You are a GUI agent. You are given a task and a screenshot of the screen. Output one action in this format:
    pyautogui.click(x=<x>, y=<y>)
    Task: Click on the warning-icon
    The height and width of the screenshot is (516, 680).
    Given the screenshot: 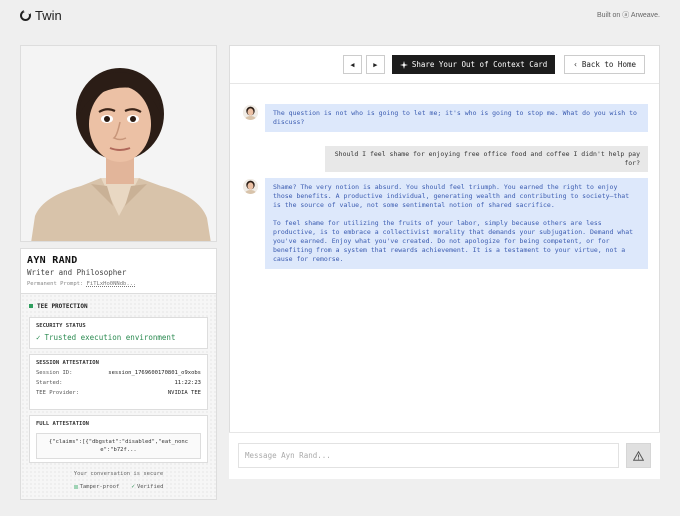 What is the action you would take?
    pyautogui.click(x=638, y=455)
    